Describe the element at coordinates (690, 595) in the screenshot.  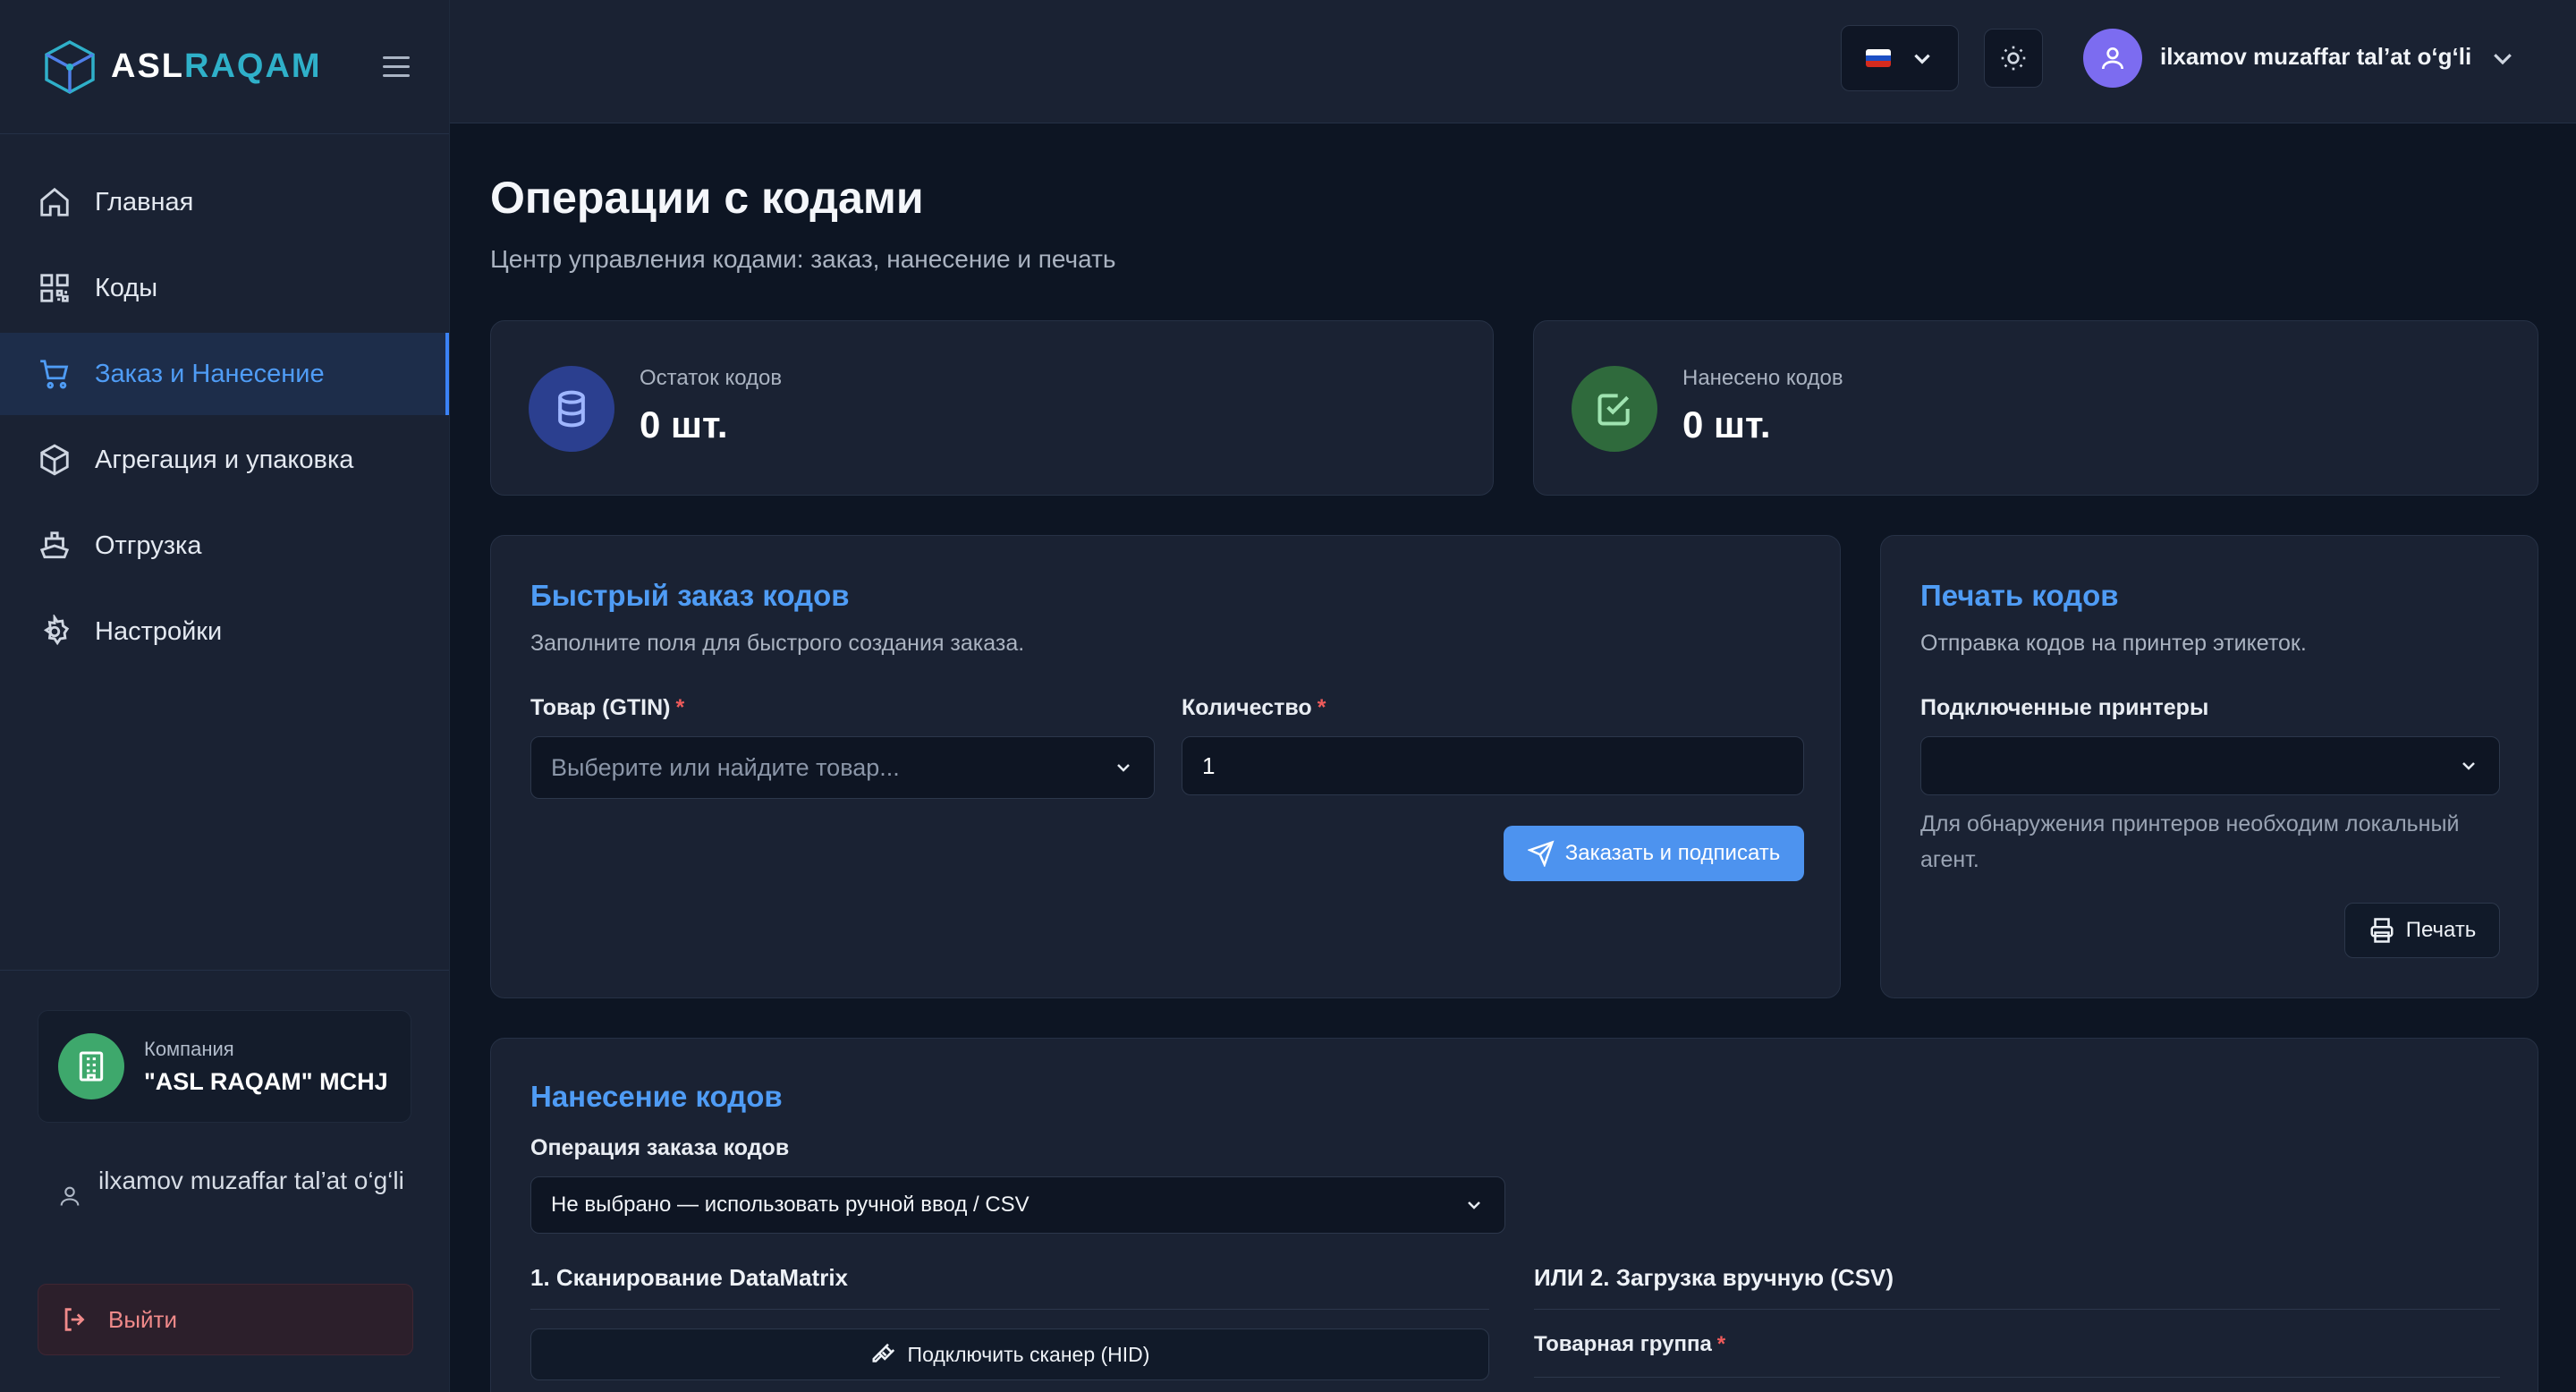
I see `quick-order-title: Быстрый заказ кодов` at that location.